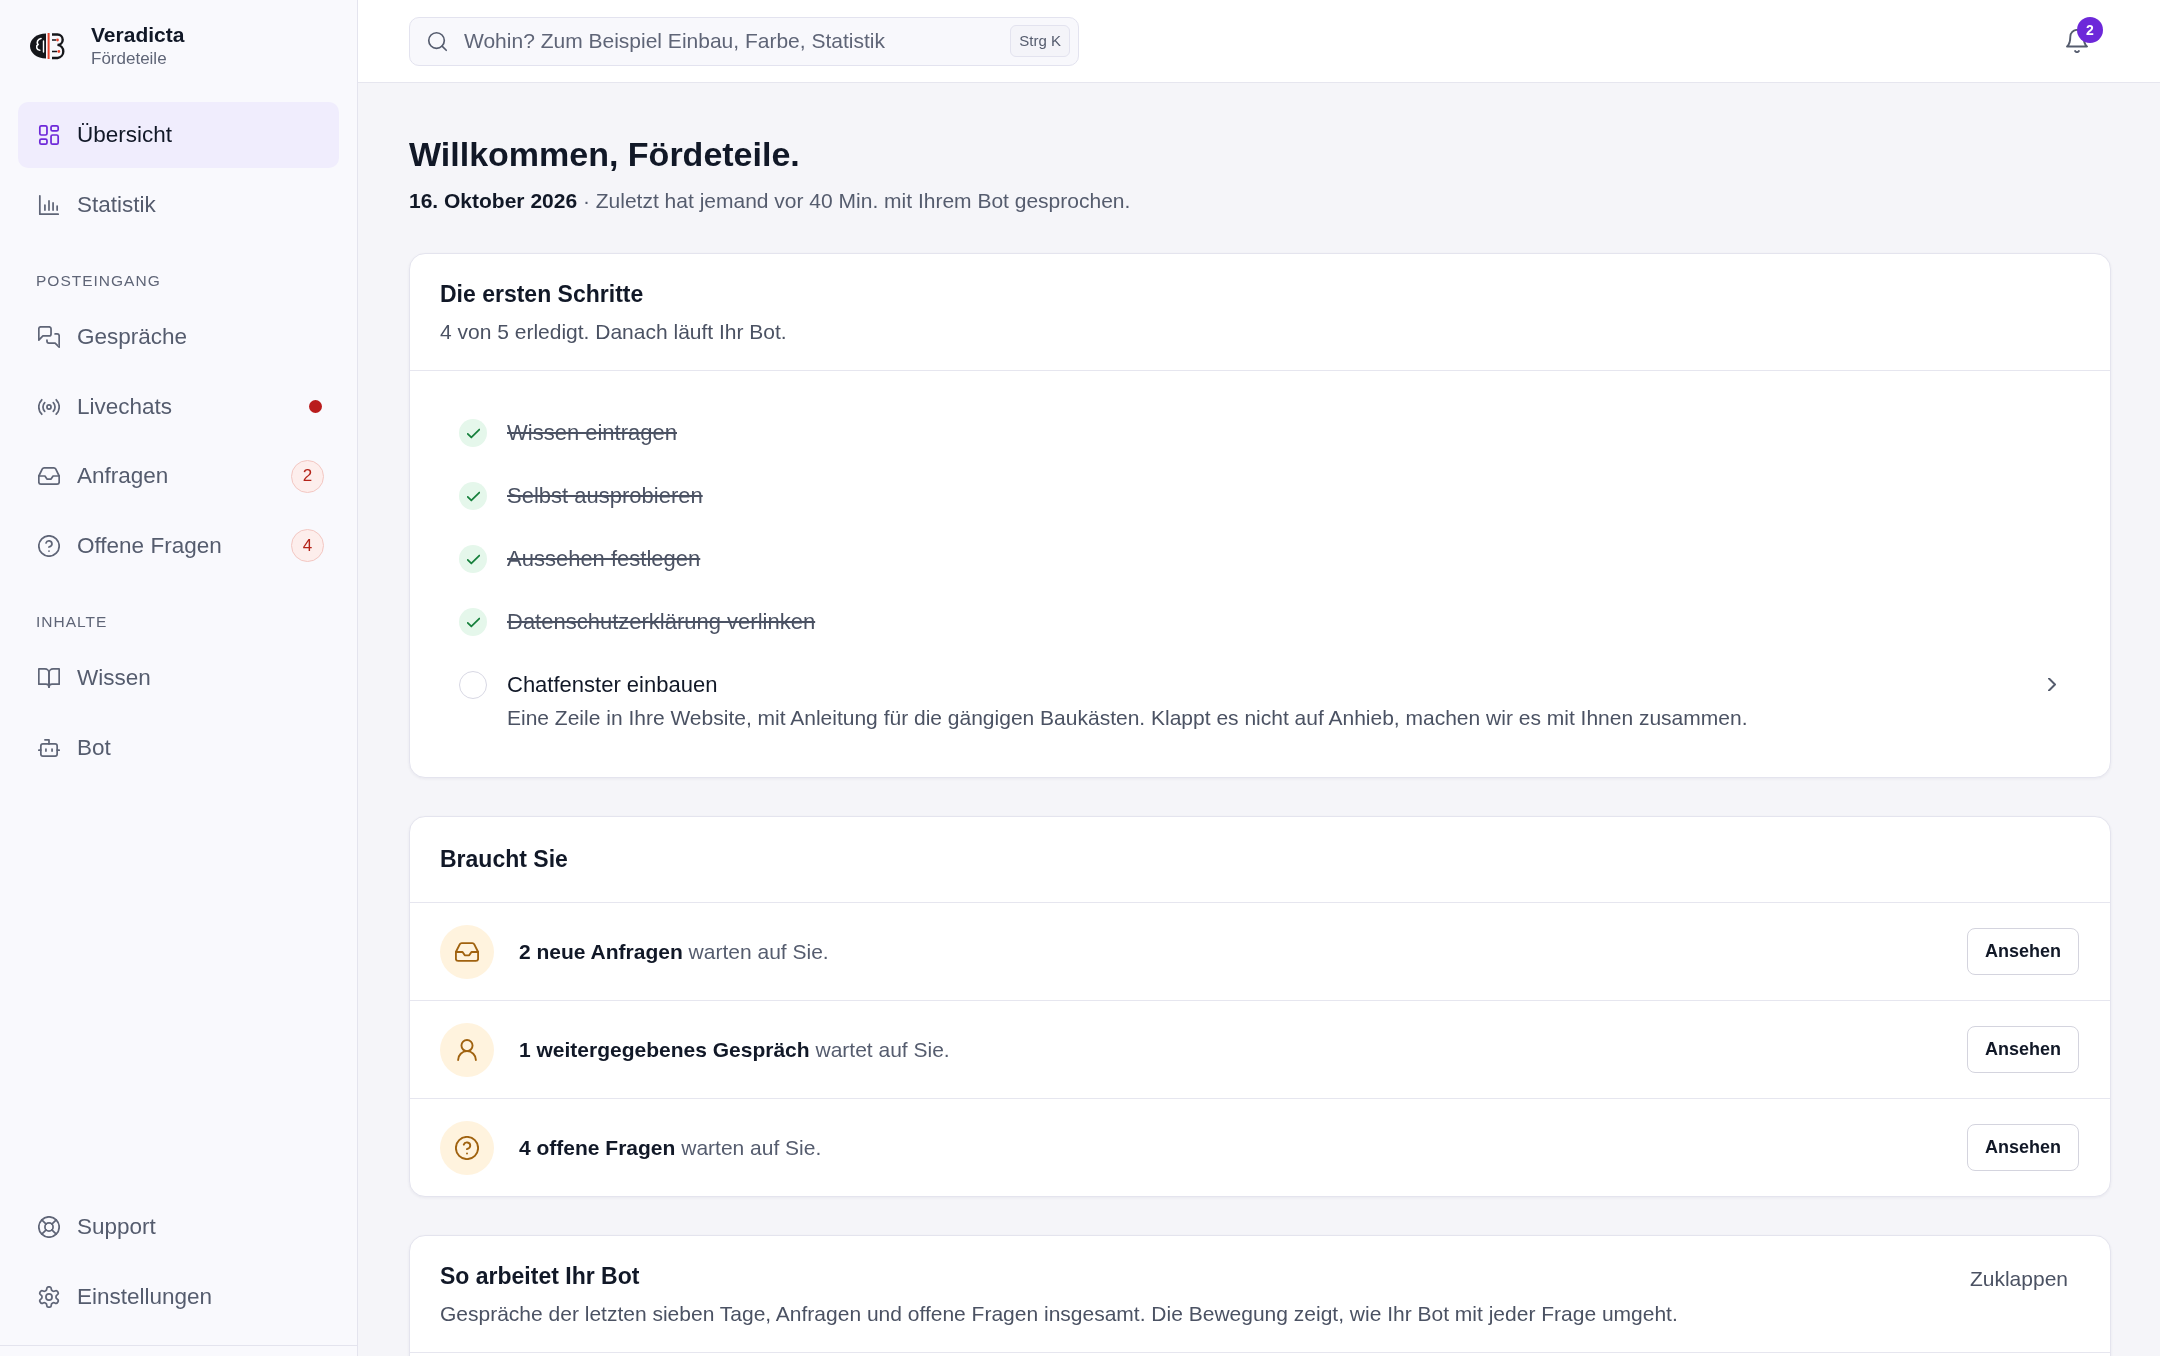 Image resolution: width=2160 pixels, height=1356 pixels. I want to click on step-description: Eine Zeile in Ihre Website, mit Anleitung für die gängigen Baukästen. Klappt es nicht auf Anhieb, machen wir es mit Ihnen zusammen., so click(1128, 718).